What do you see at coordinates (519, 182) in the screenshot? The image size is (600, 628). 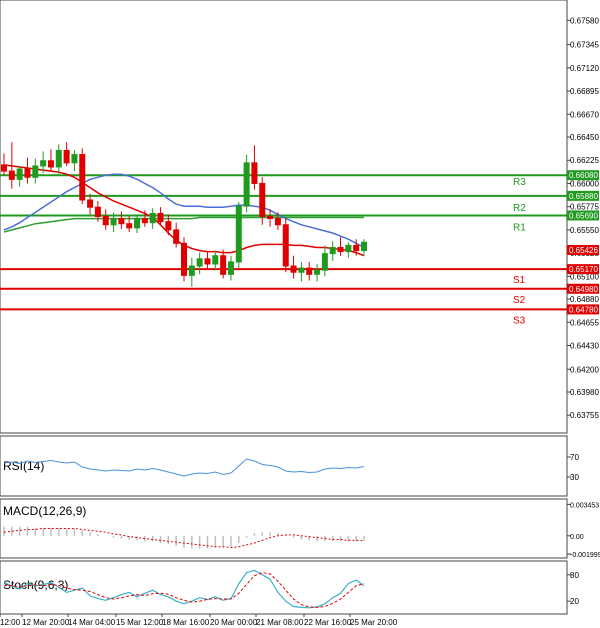 I see `level-label-R3: R3` at bounding box center [519, 182].